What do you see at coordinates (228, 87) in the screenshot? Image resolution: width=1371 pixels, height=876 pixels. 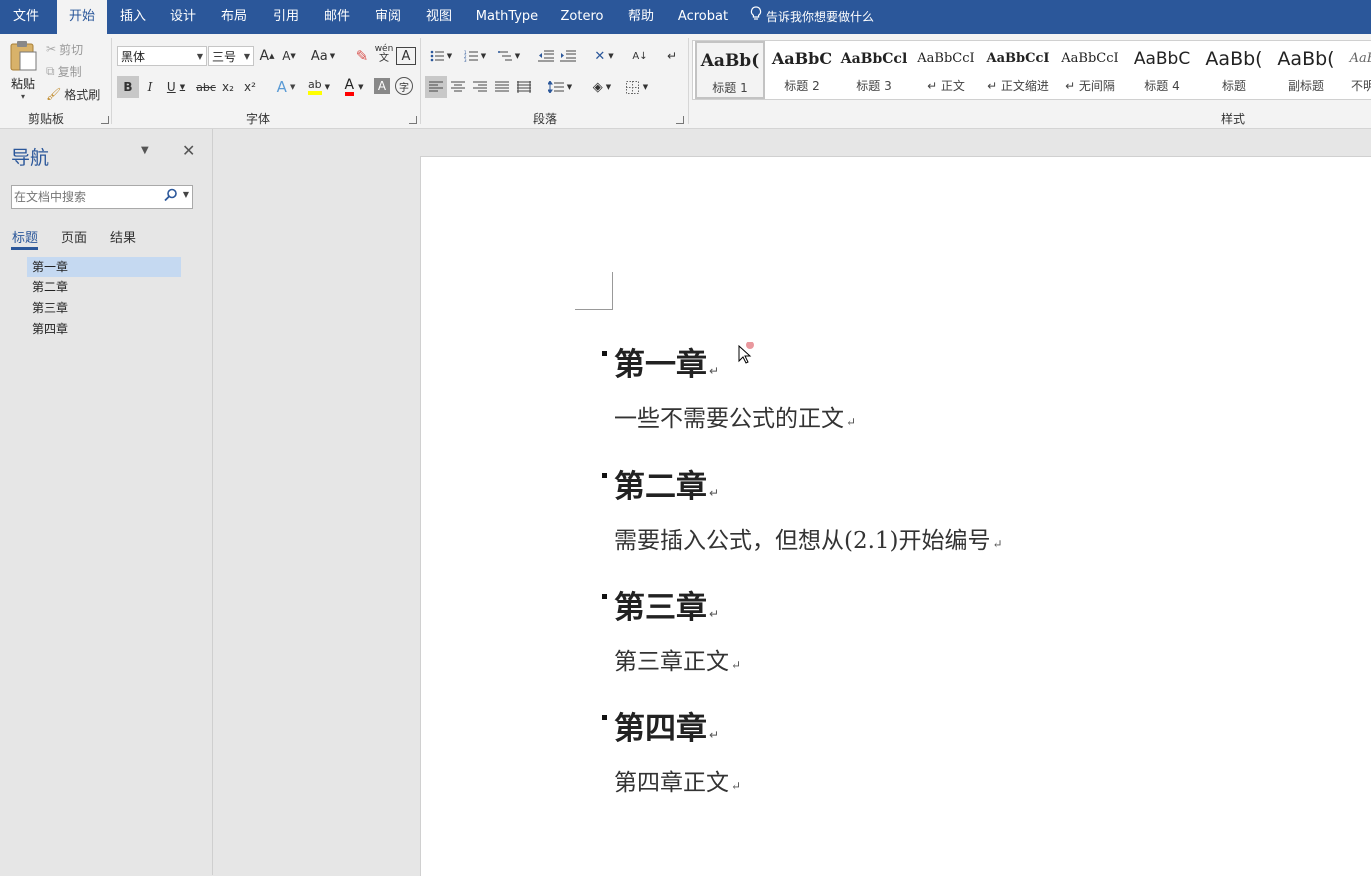 I see `subscript-button: x₂` at bounding box center [228, 87].